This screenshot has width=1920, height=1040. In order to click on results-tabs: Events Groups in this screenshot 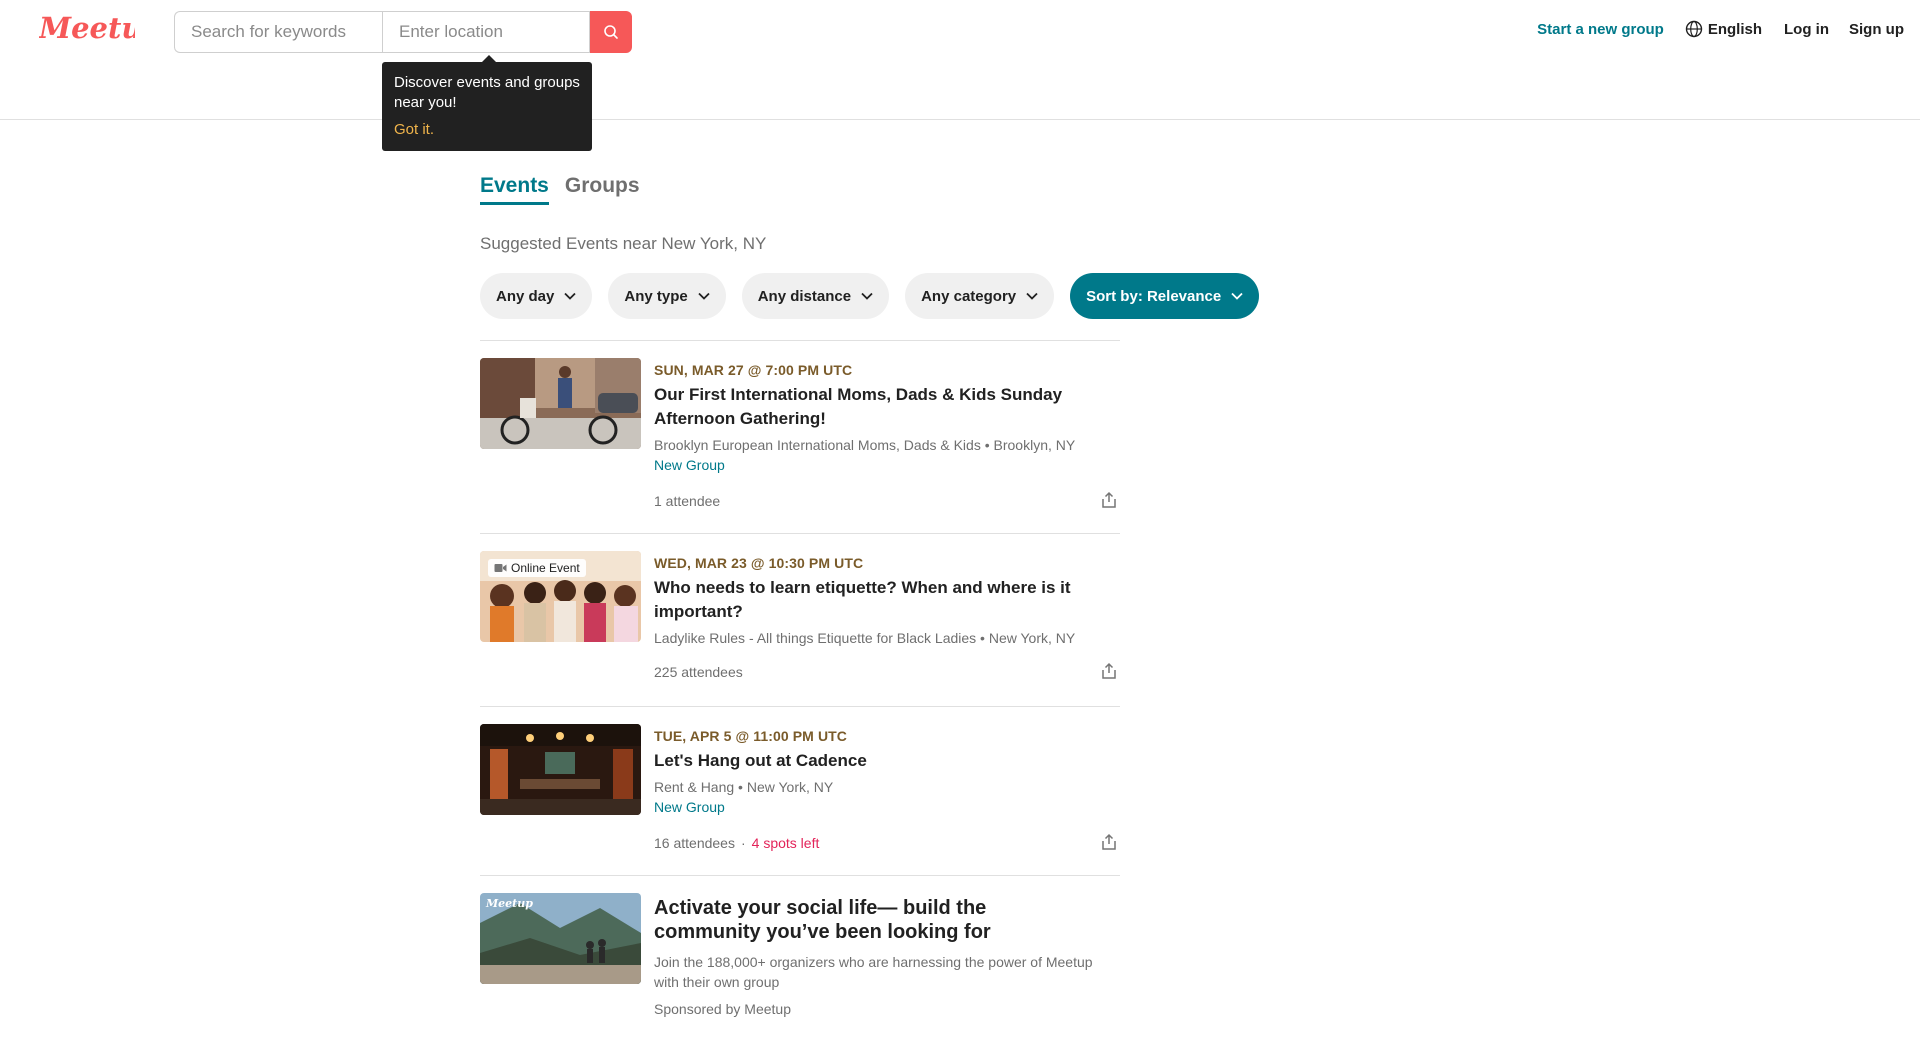, I will do `click(568, 189)`.